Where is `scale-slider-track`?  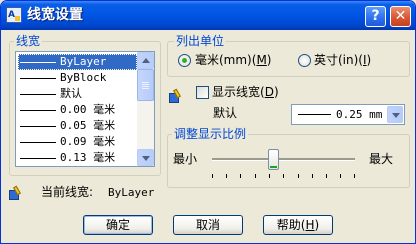 scale-slider-track is located at coordinates (283, 159).